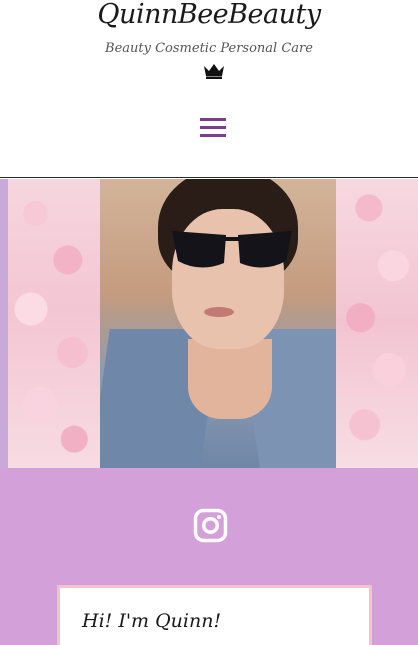  I want to click on intro-card: Hi! I'm Quinn!, so click(214, 615).